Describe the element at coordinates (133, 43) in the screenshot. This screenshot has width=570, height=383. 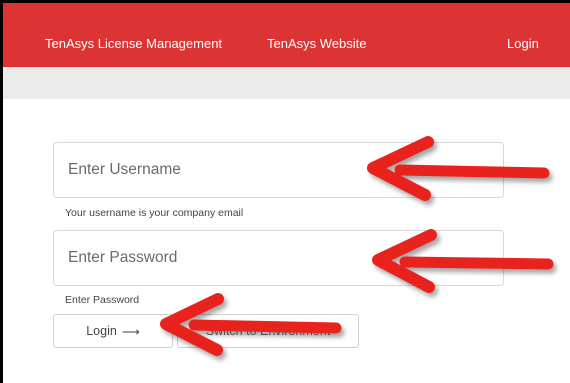
I see `nav-brand-link: TenAsys License Management` at that location.